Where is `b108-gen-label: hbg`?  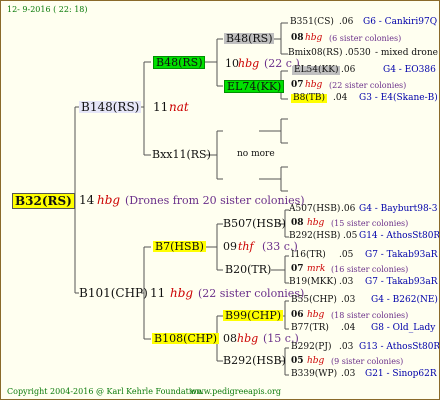
b108-gen-label: hbg is located at coordinates (248, 338).